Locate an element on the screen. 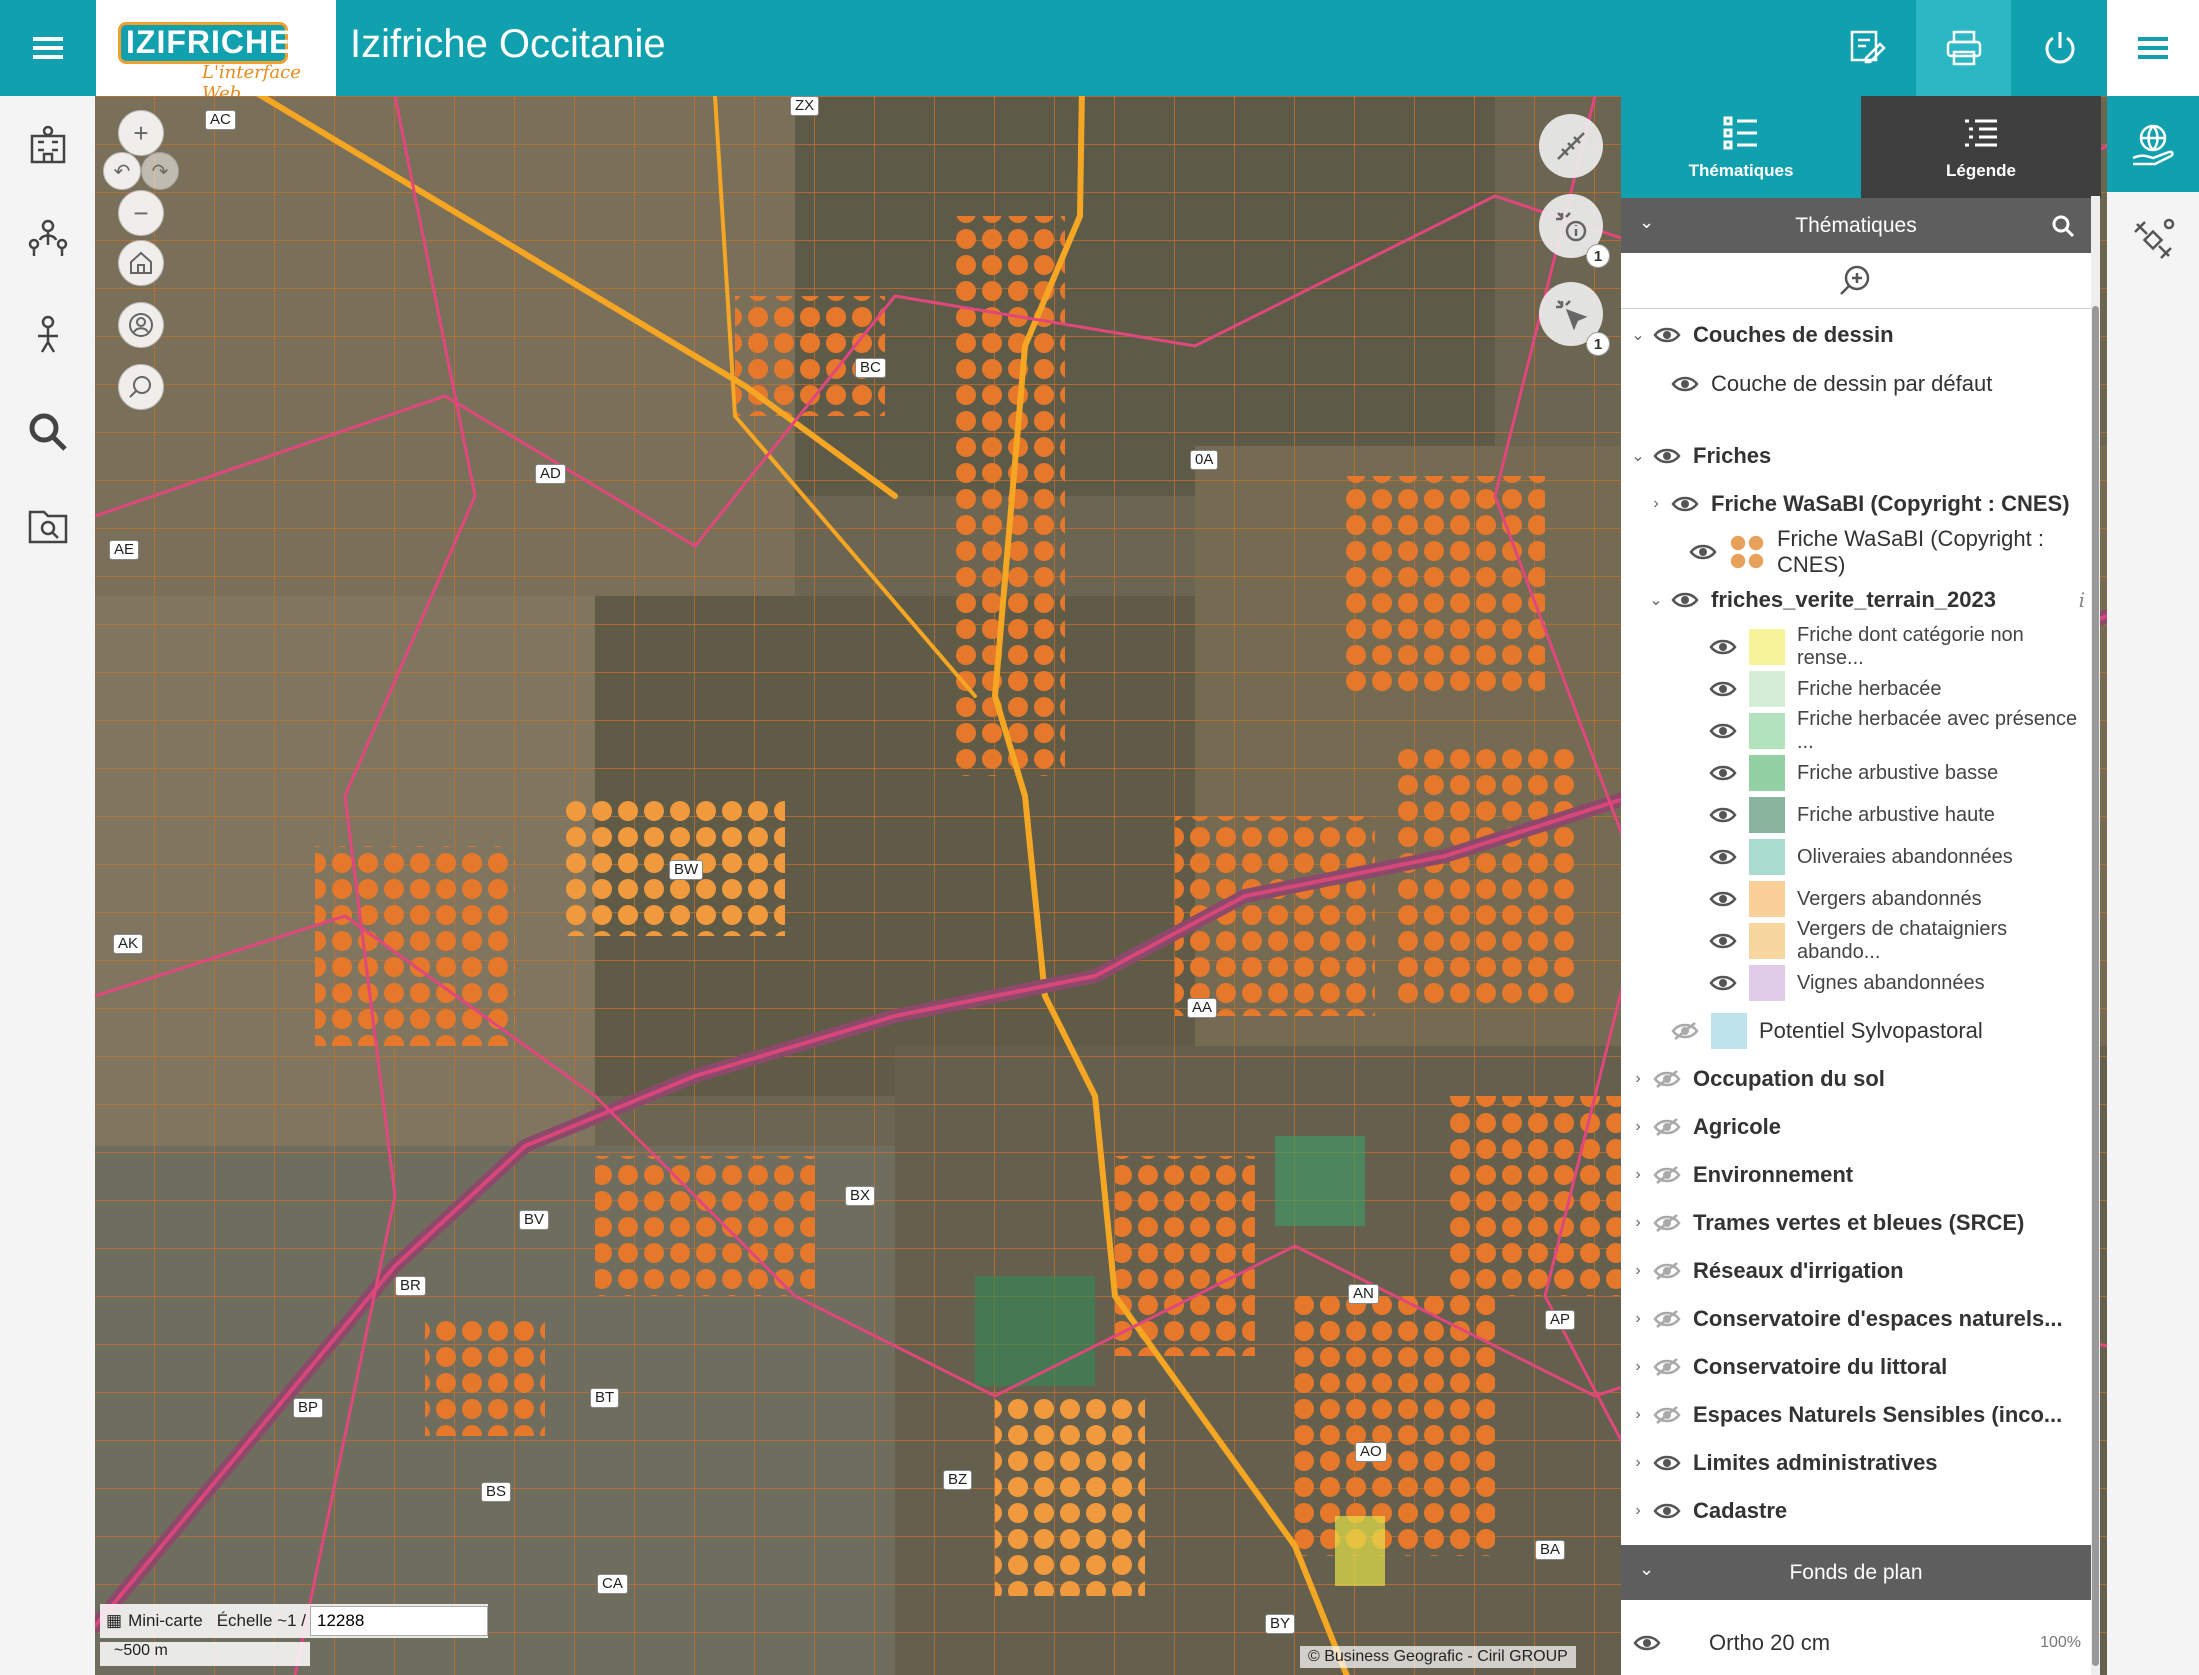 Image resolution: width=2199 pixels, height=1675 pixels. folder-search-icon is located at coordinates (48, 526).